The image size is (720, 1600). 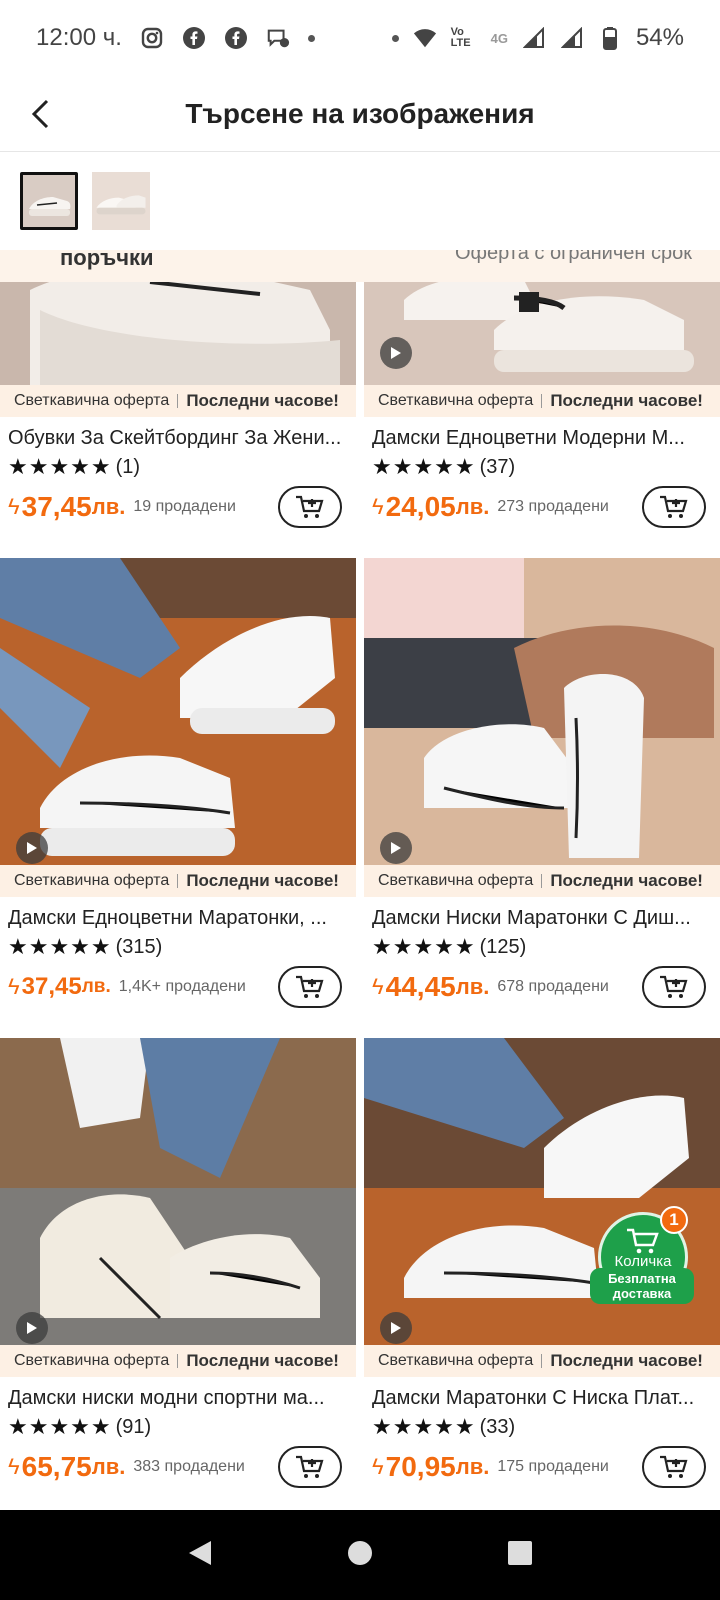 What do you see at coordinates (520, 1555) in the screenshot?
I see `recents-nav-button` at bounding box center [520, 1555].